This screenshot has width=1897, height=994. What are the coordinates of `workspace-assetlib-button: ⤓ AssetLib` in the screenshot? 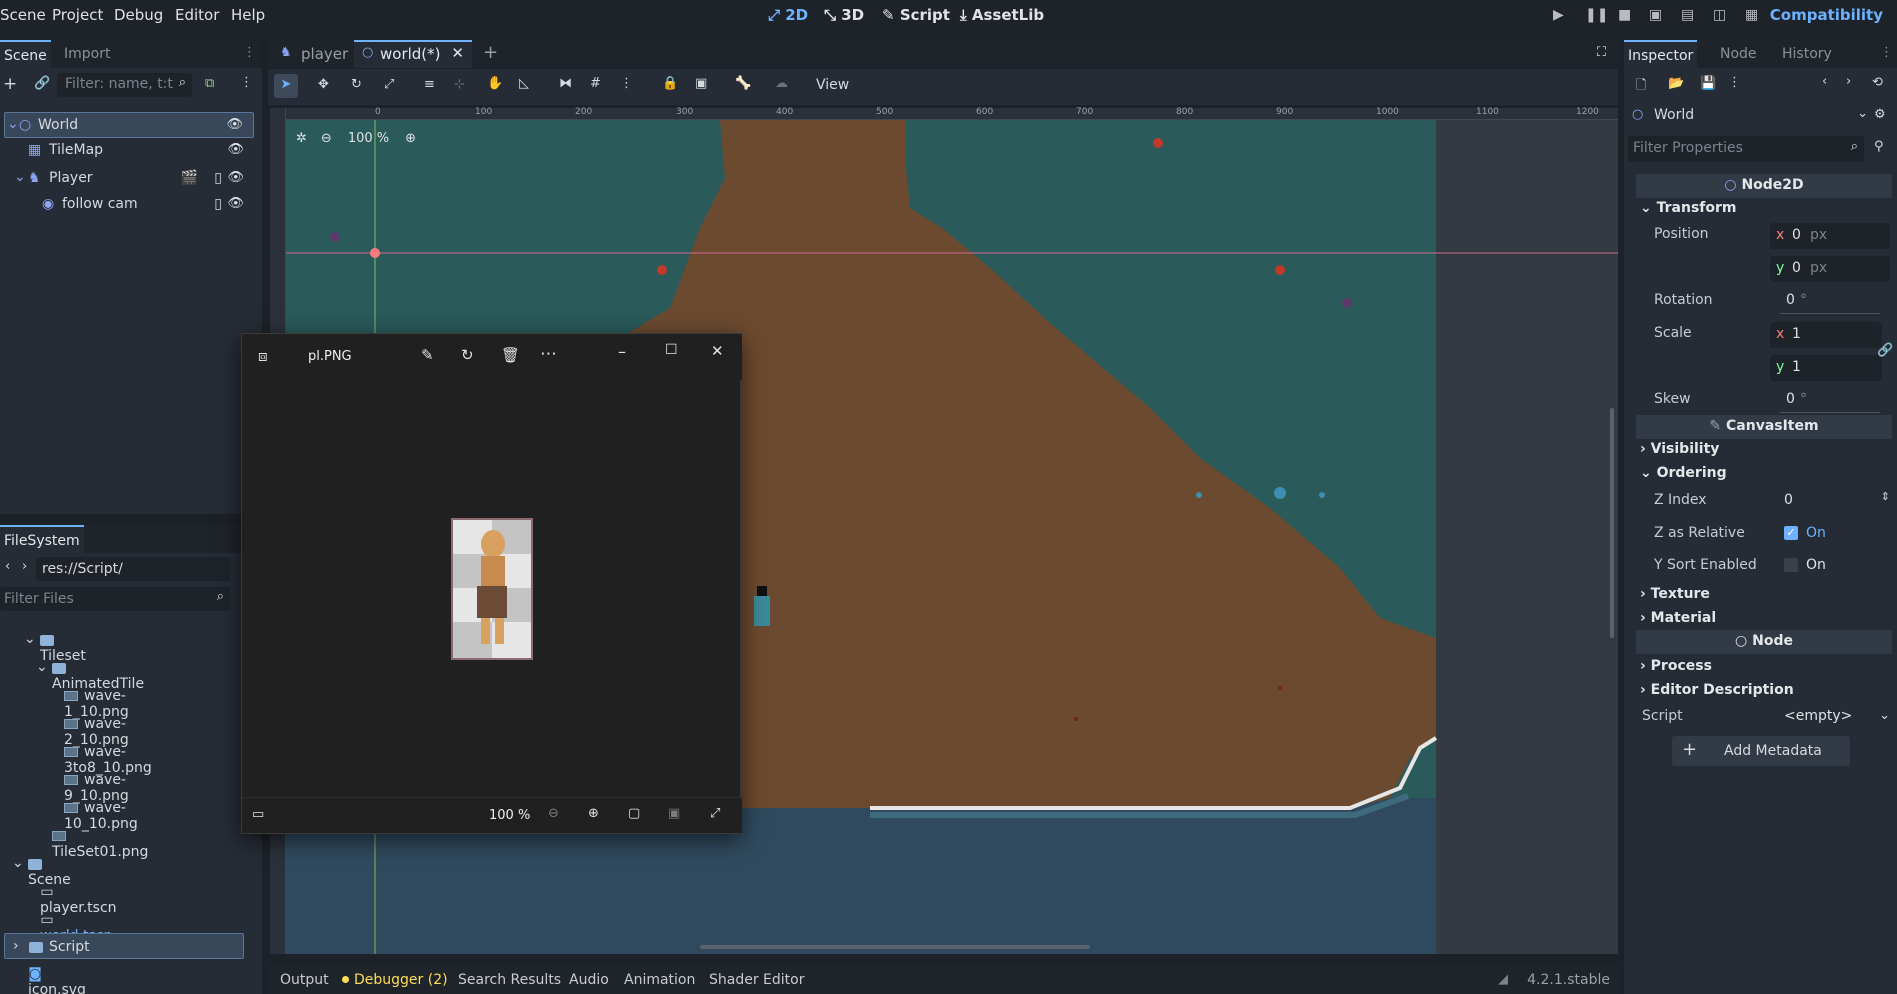 It's located at (1002, 15).